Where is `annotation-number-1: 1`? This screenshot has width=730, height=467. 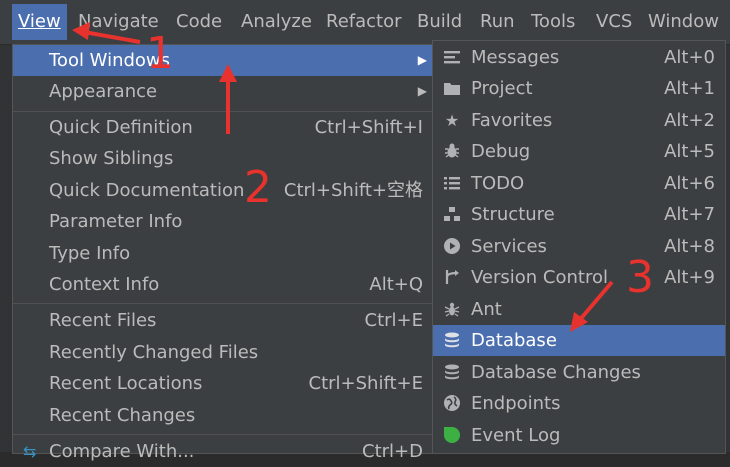 annotation-number-1: 1 is located at coordinates (160, 53).